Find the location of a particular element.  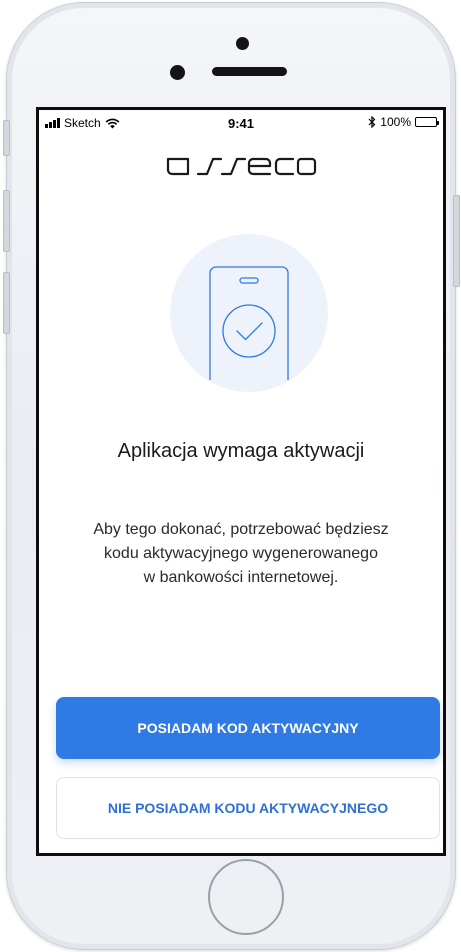

volume-down-button is located at coordinates (6, 303).